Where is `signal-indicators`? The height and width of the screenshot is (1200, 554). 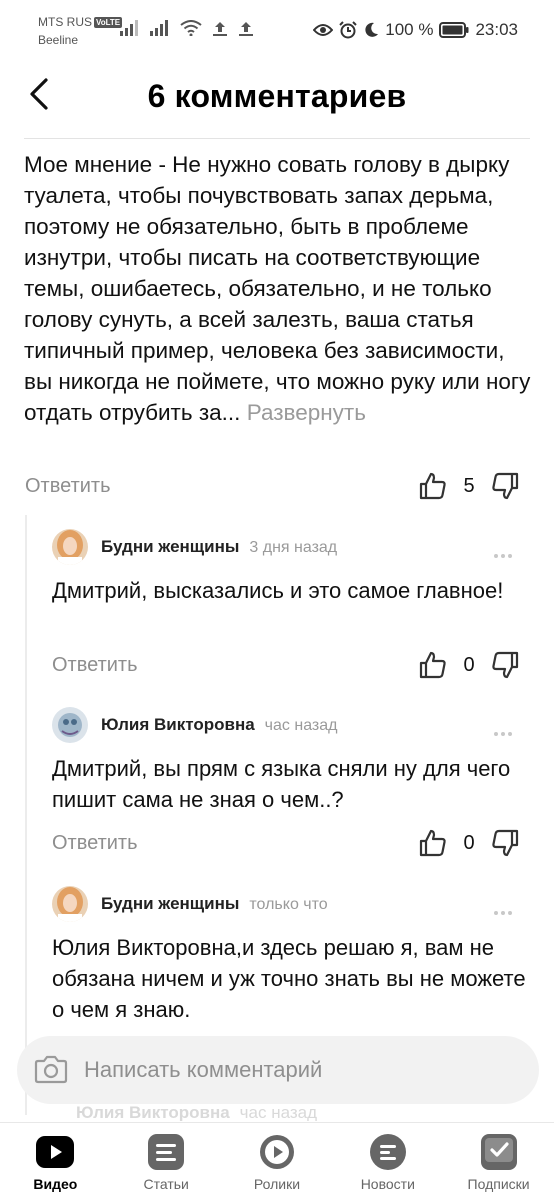 signal-indicators is located at coordinates (187, 28).